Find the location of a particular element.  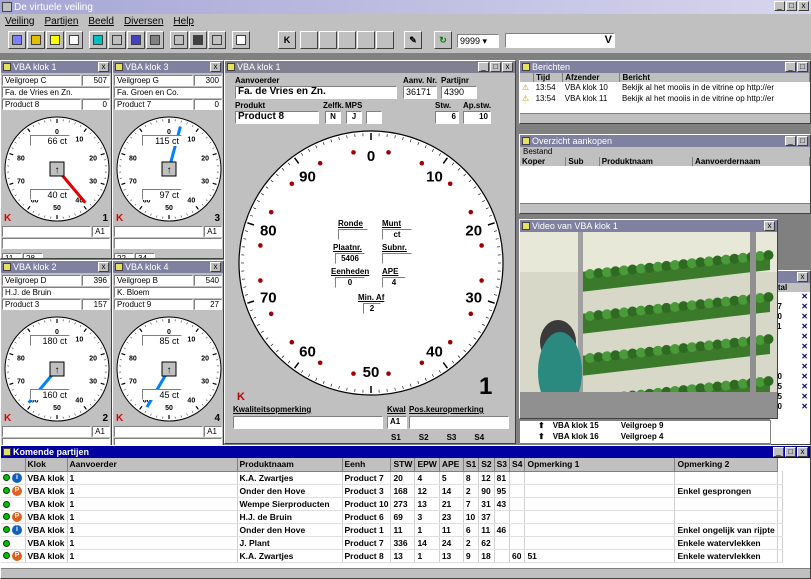

pen-button: ✎ is located at coordinates (413, 40).